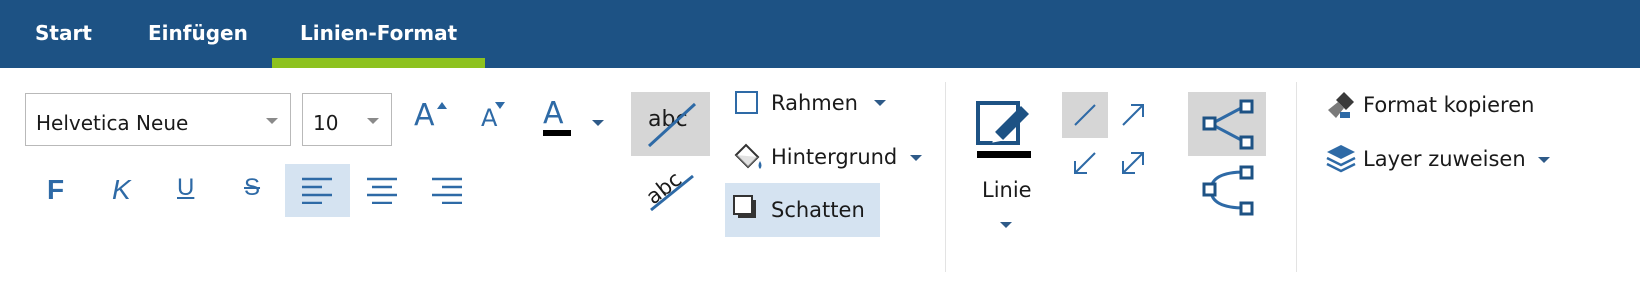 This screenshot has height=286, width=1640. Describe the element at coordinates (1341, 159) in the screenshot. I see `layers-icon` at that location.